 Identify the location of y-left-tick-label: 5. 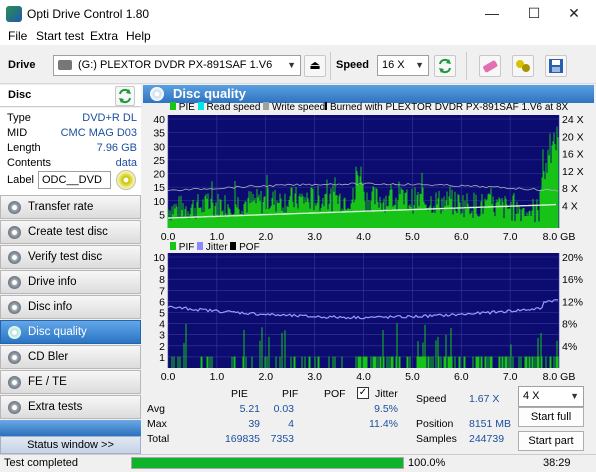
(162, 215).